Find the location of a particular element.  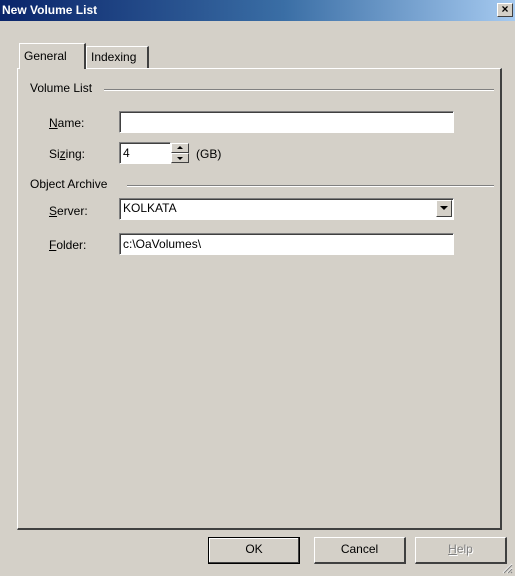

sizing-spinner is located at coordinates (180, 153).